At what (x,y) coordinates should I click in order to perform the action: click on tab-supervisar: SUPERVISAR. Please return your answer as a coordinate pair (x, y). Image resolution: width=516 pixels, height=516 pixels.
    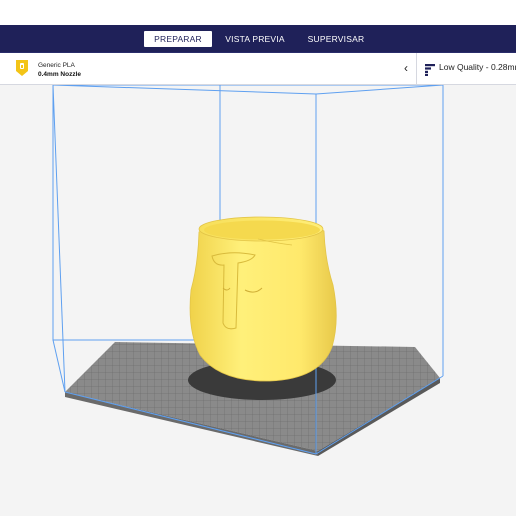
    Looking at the image, I should click on (336, 39).